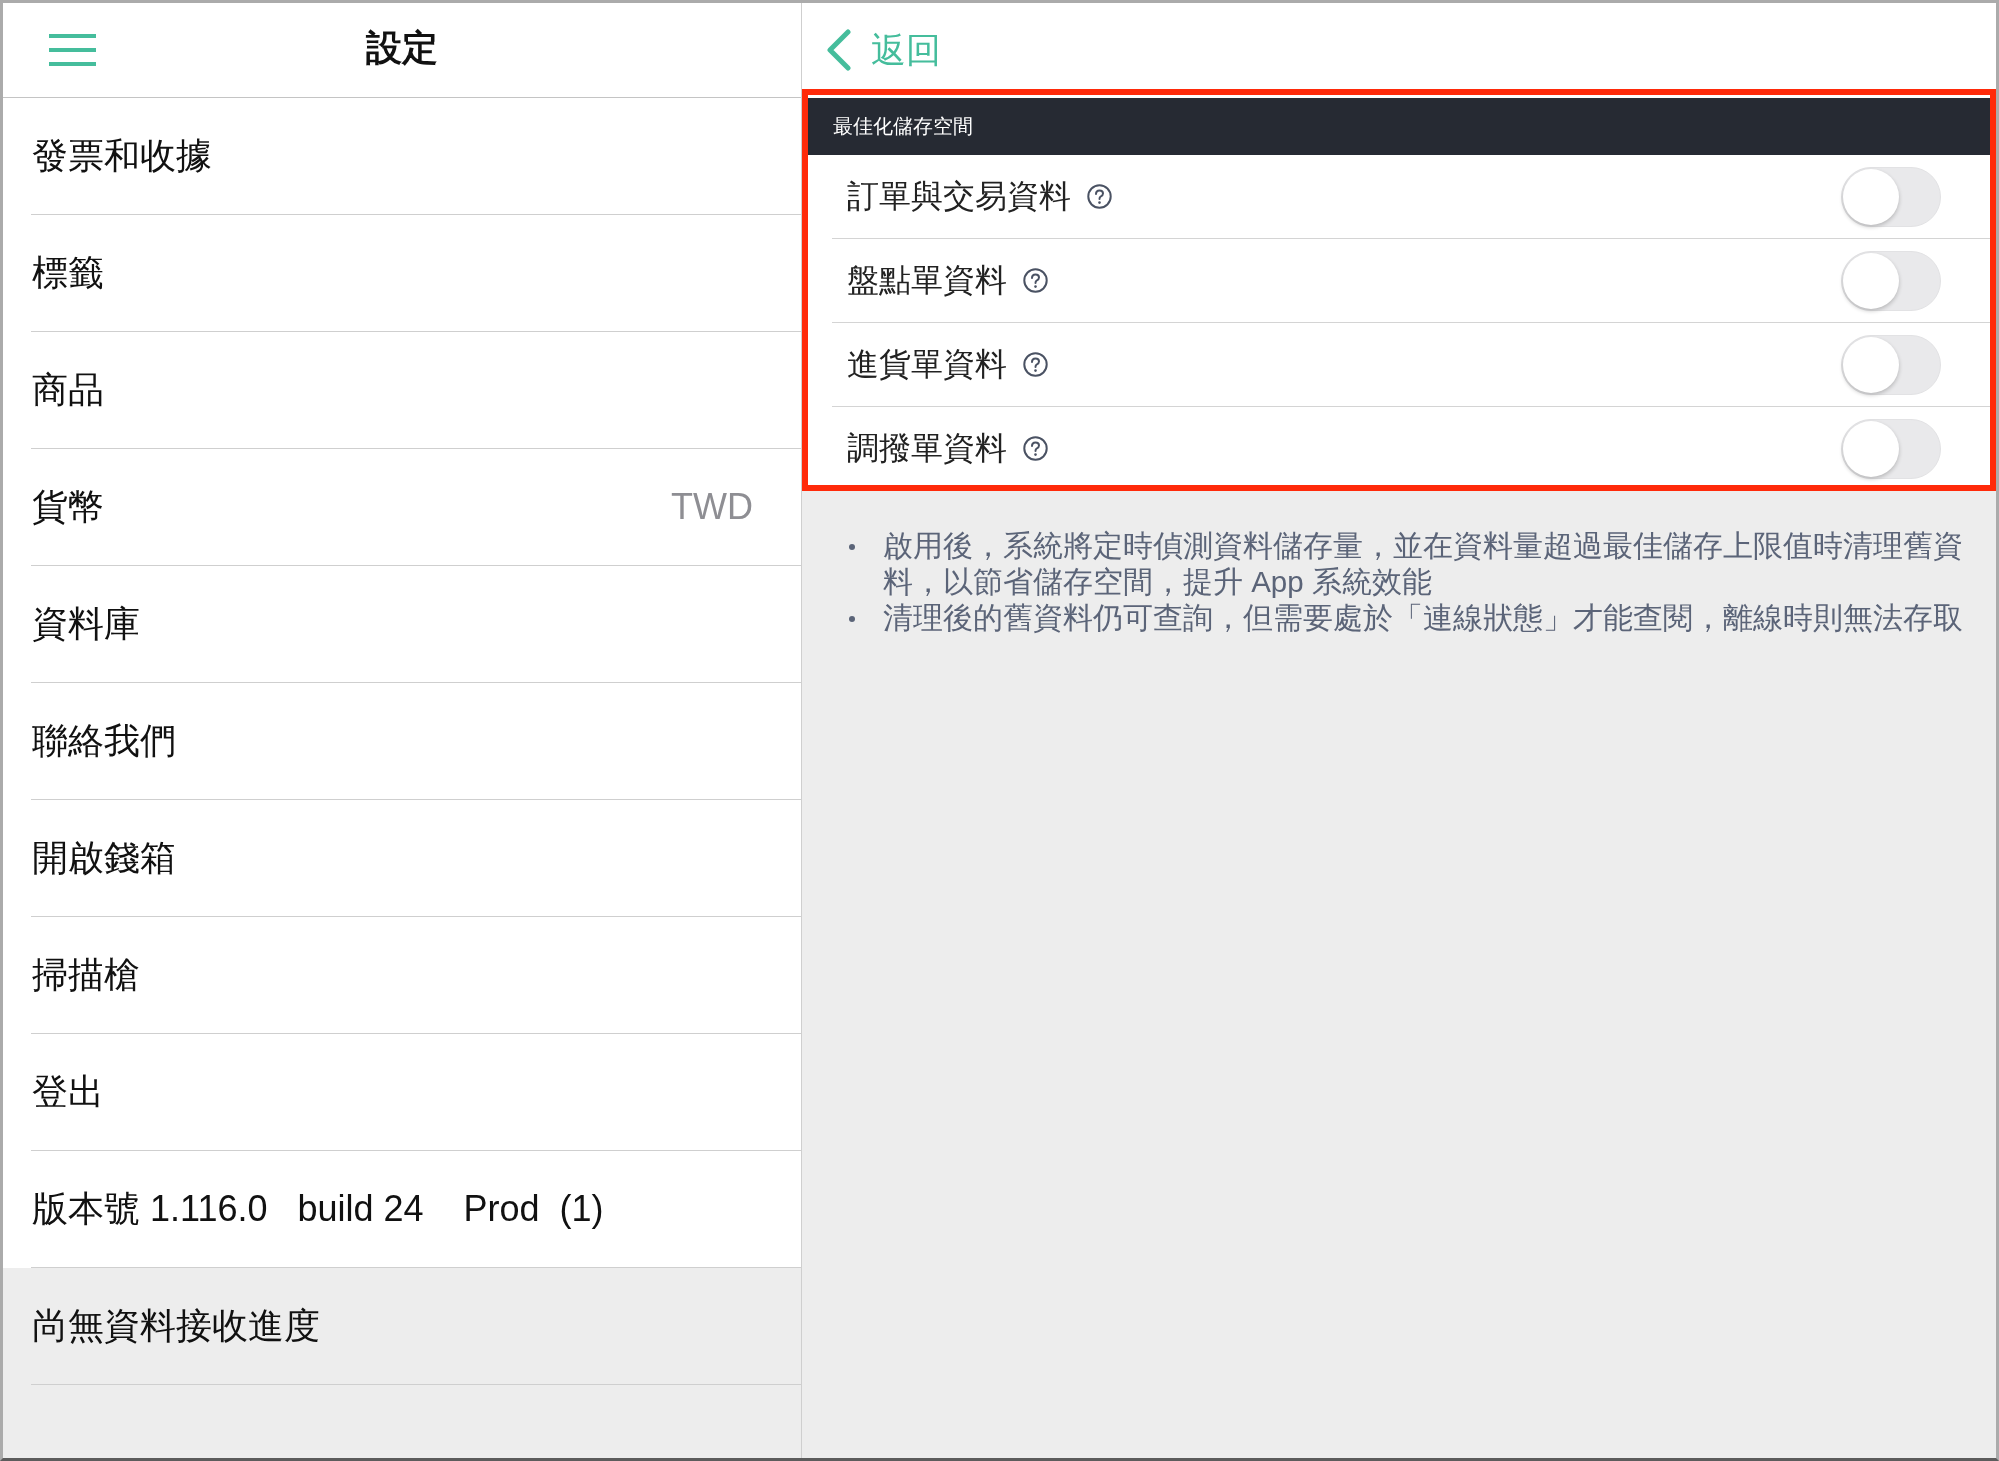  I want to click on page-title: 設定, so click(402, 47).